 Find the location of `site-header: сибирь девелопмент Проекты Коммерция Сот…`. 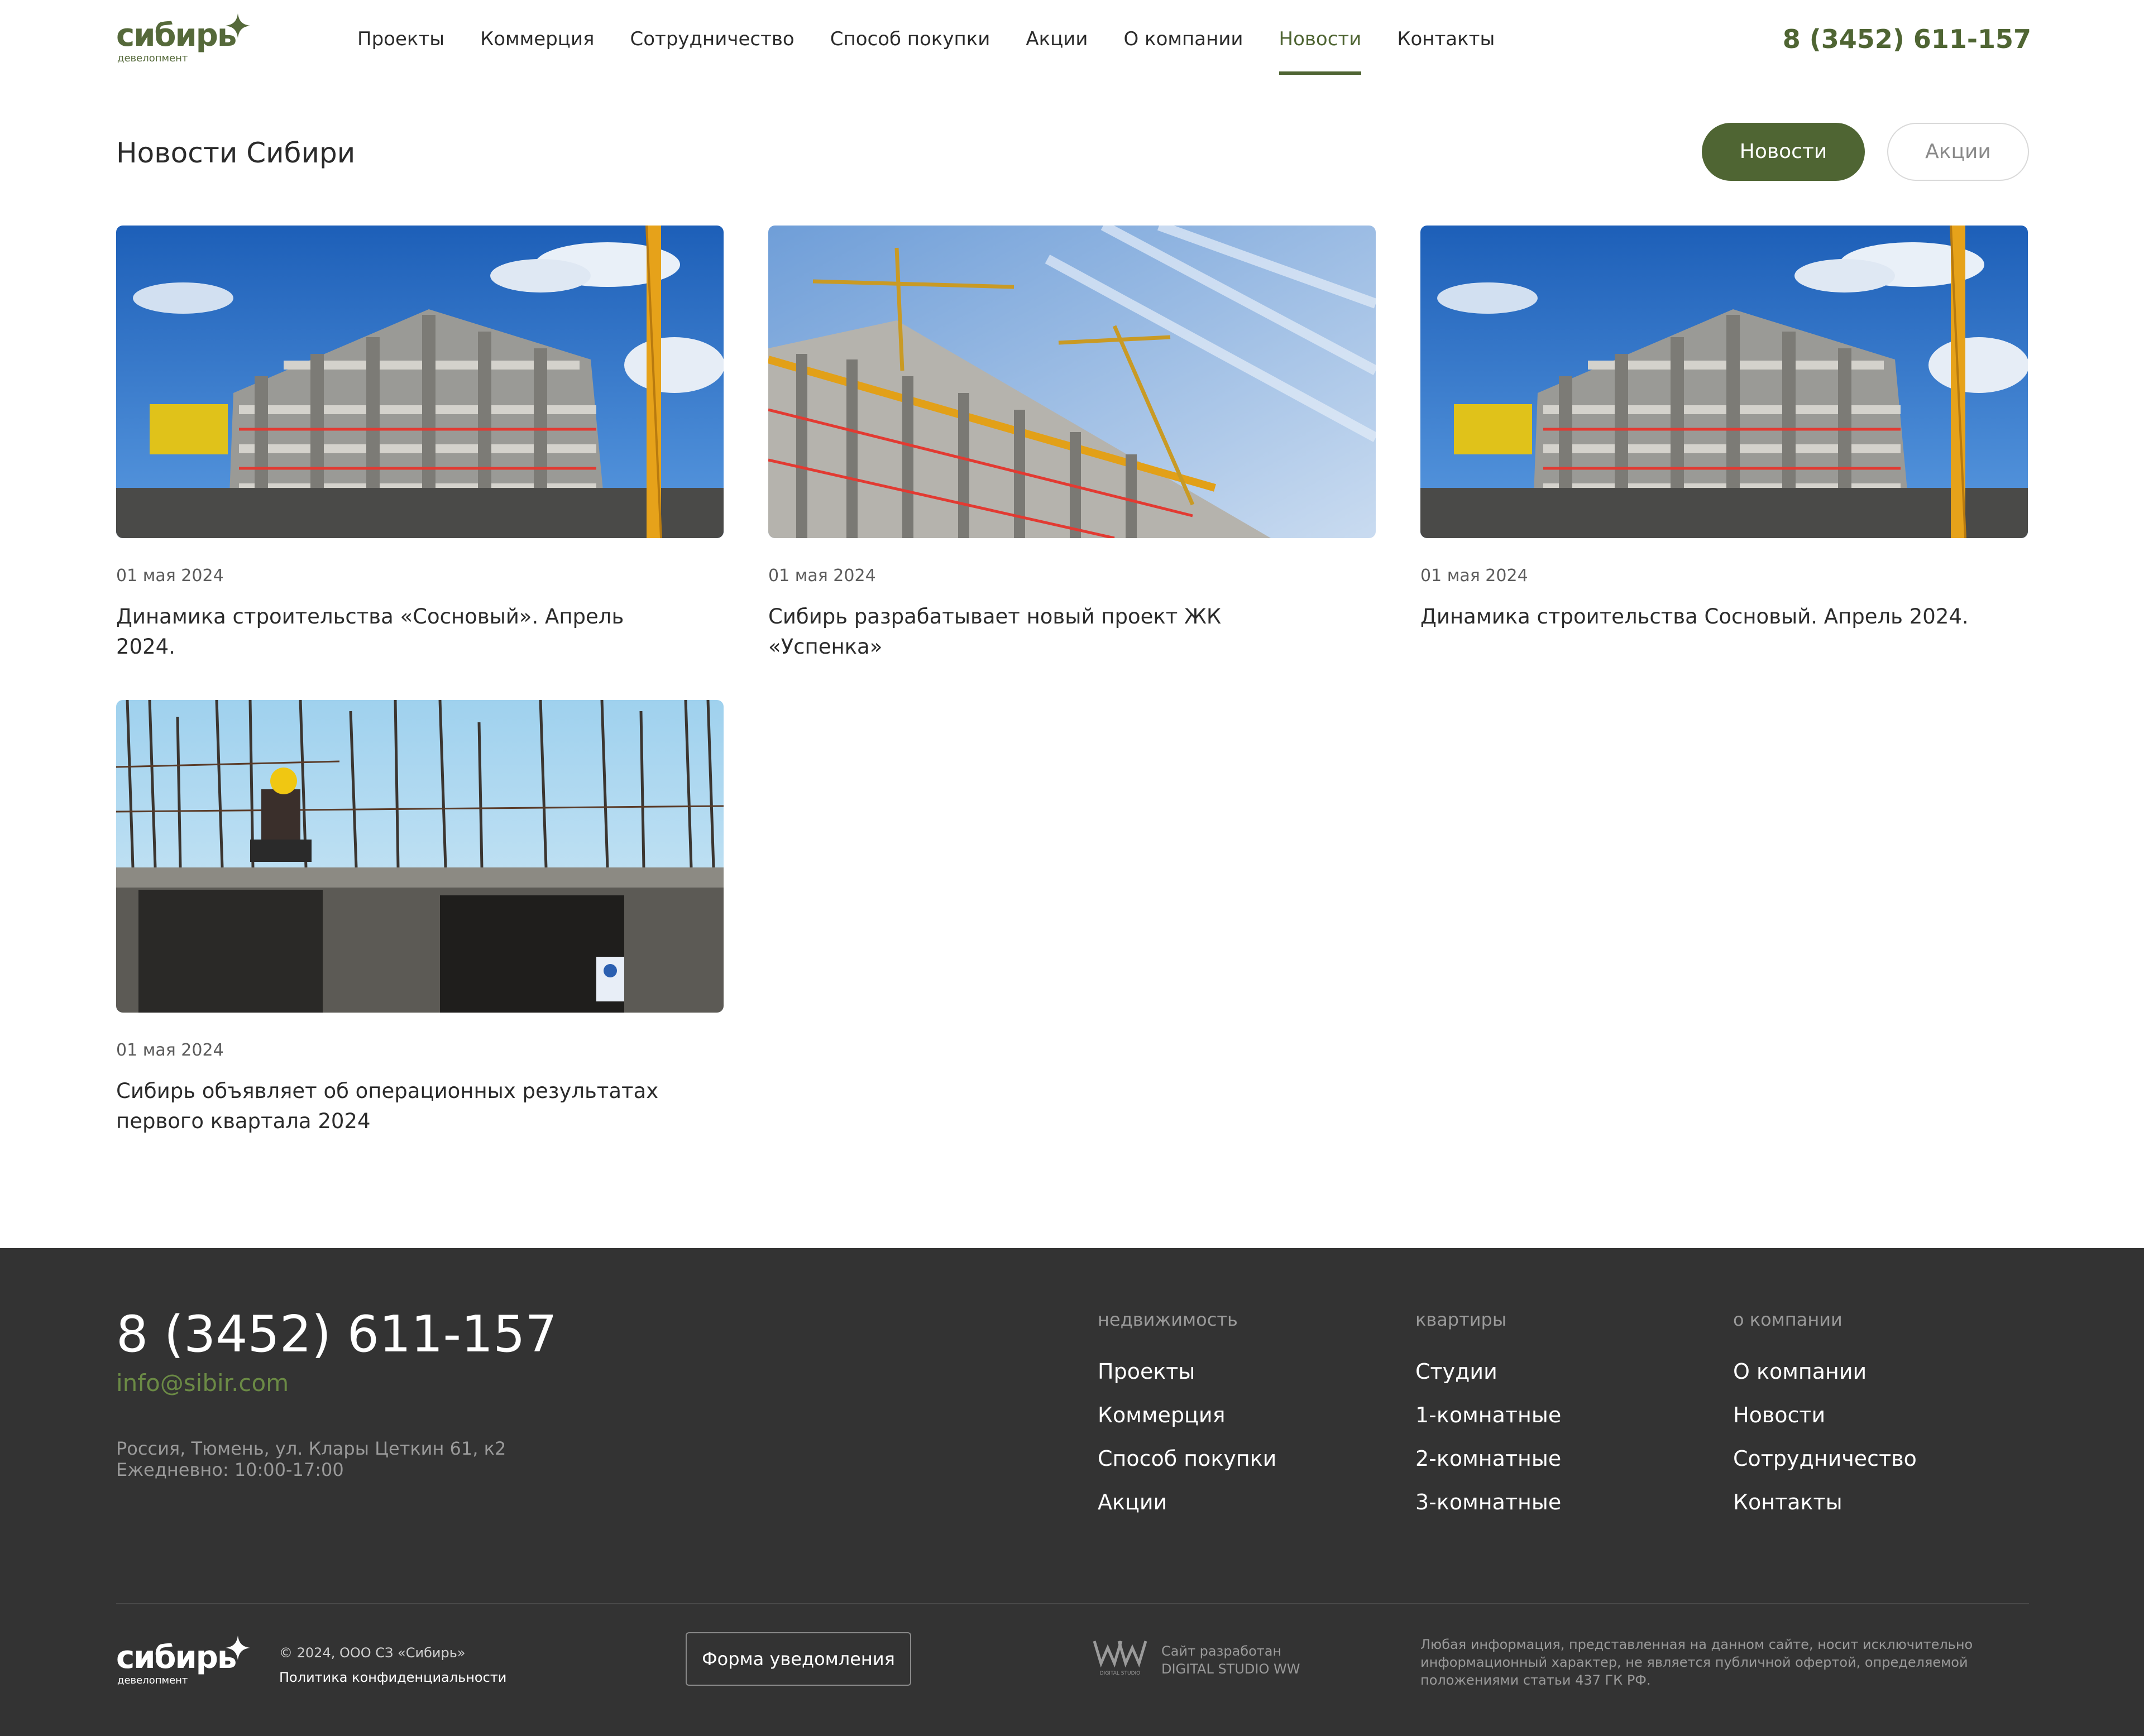

site-header: сибирь девелопмент Проекты Коммерция Сот… is located at coordinates (1072, 39).